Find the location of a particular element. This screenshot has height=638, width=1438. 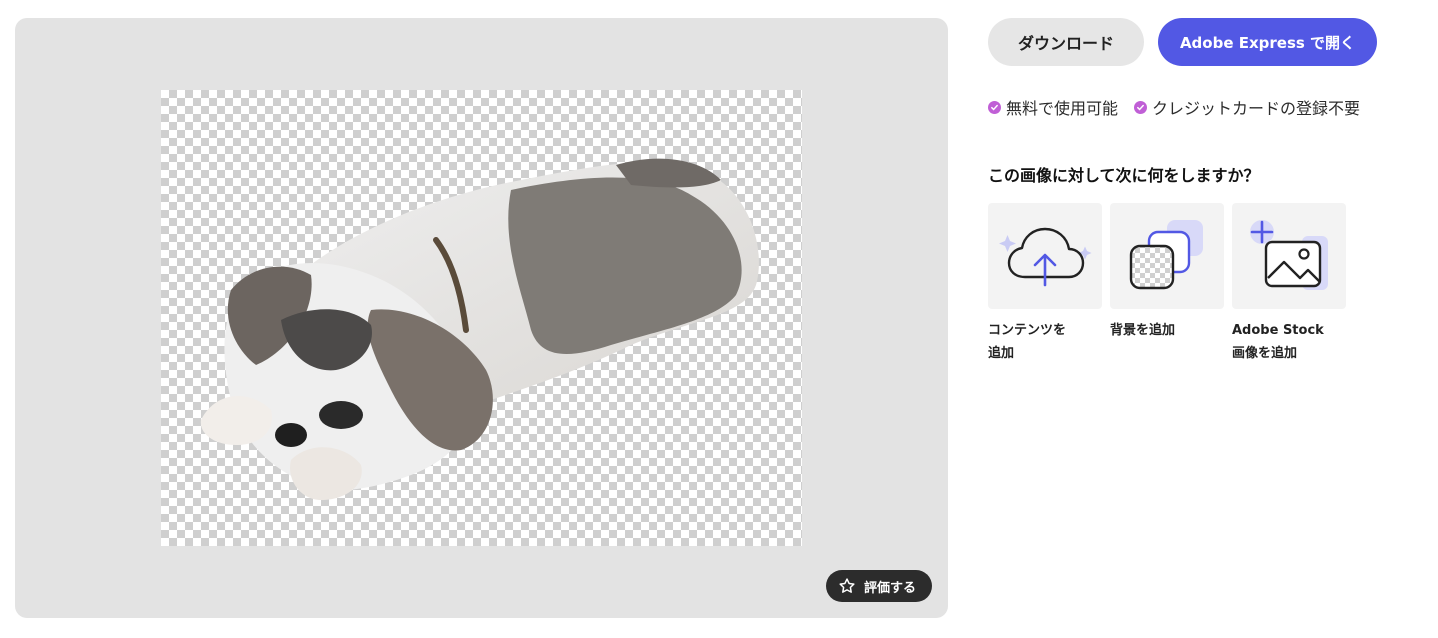

next-step-cards: コンテンツを 追加 背景を追加 Adobe Stock 画像を追加 is located at coordinates (1167, 284).